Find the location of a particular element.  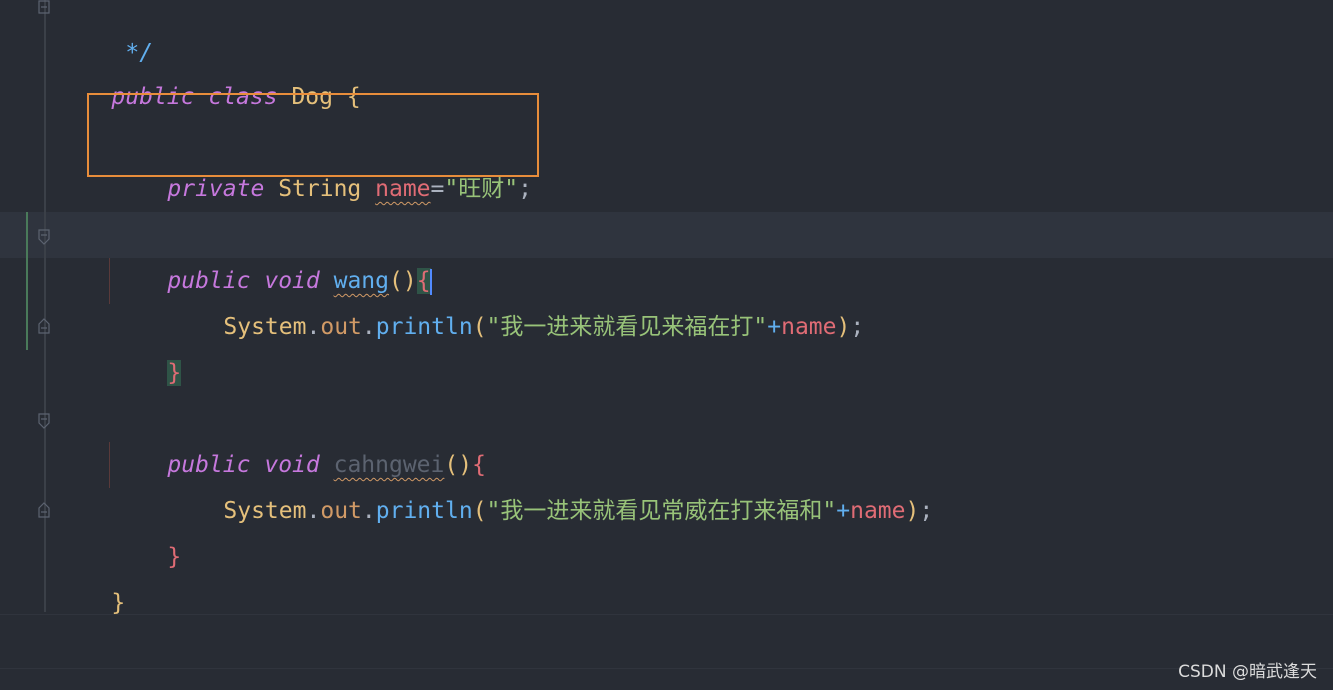

close-brace-matched: } is located at coordinates (174, 373).